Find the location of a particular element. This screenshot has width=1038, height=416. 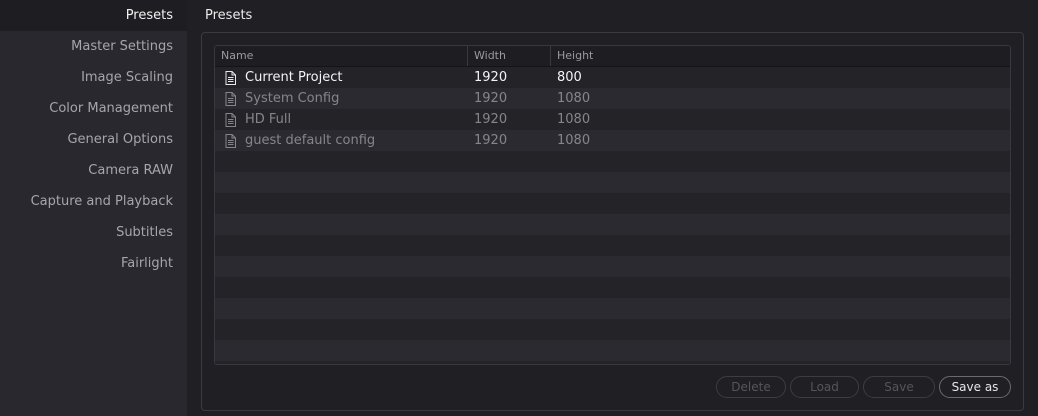

preset-actions: Delete Load Save Save as is located at coordinates (863, 387).